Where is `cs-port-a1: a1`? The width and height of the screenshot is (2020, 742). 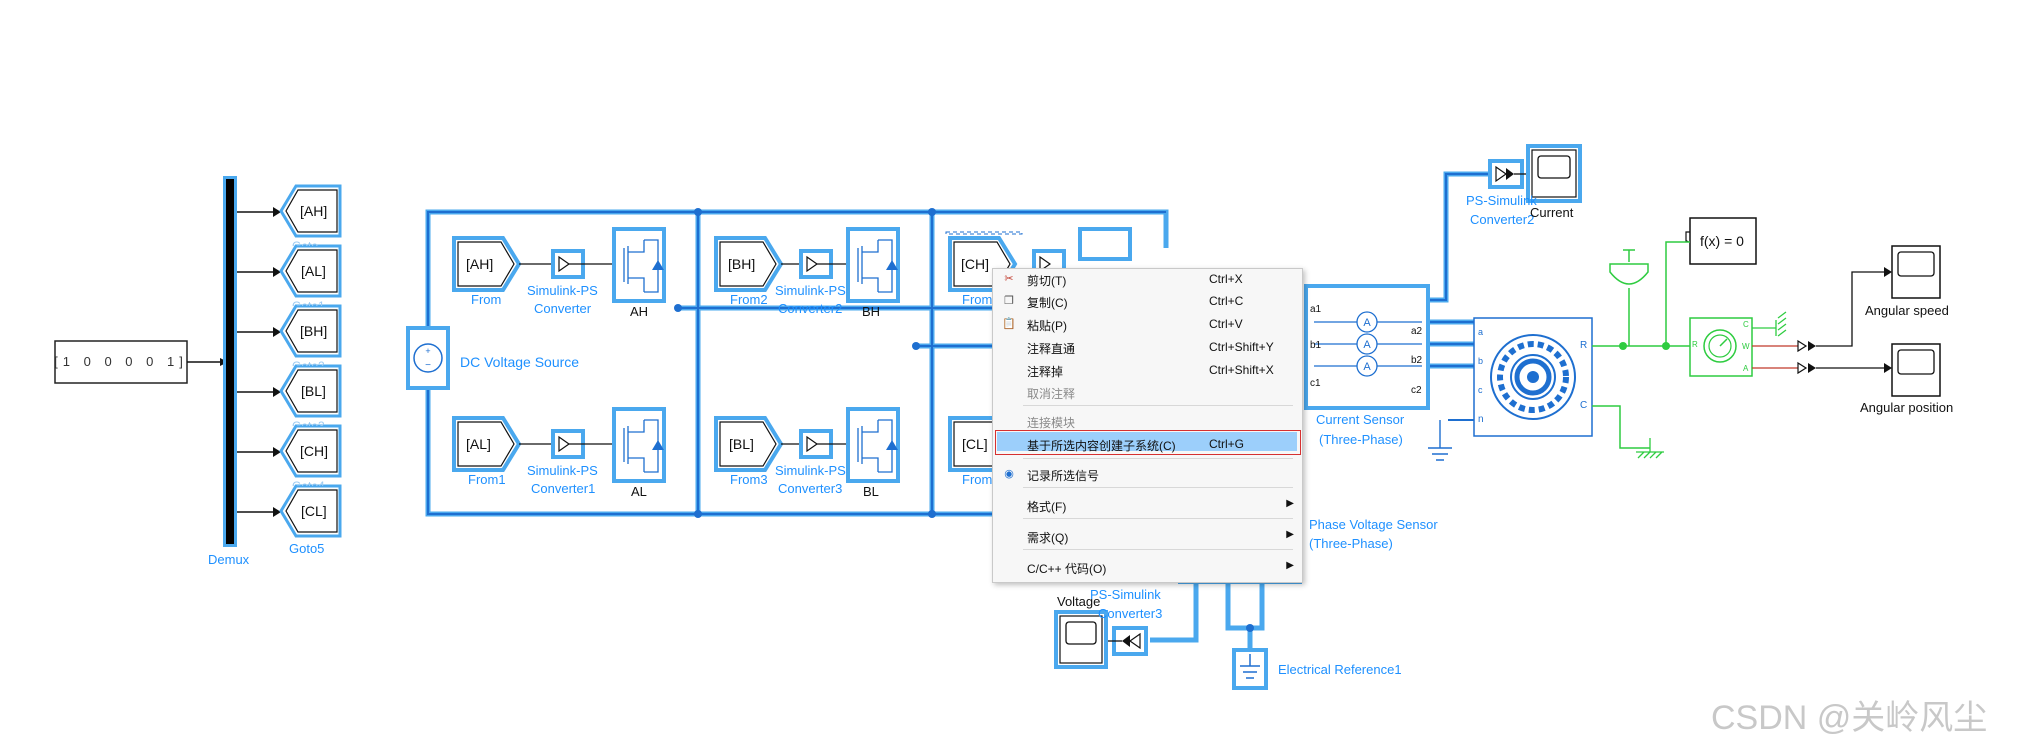 cs-port-a1: a1 is located at coordinates (1316, 309).